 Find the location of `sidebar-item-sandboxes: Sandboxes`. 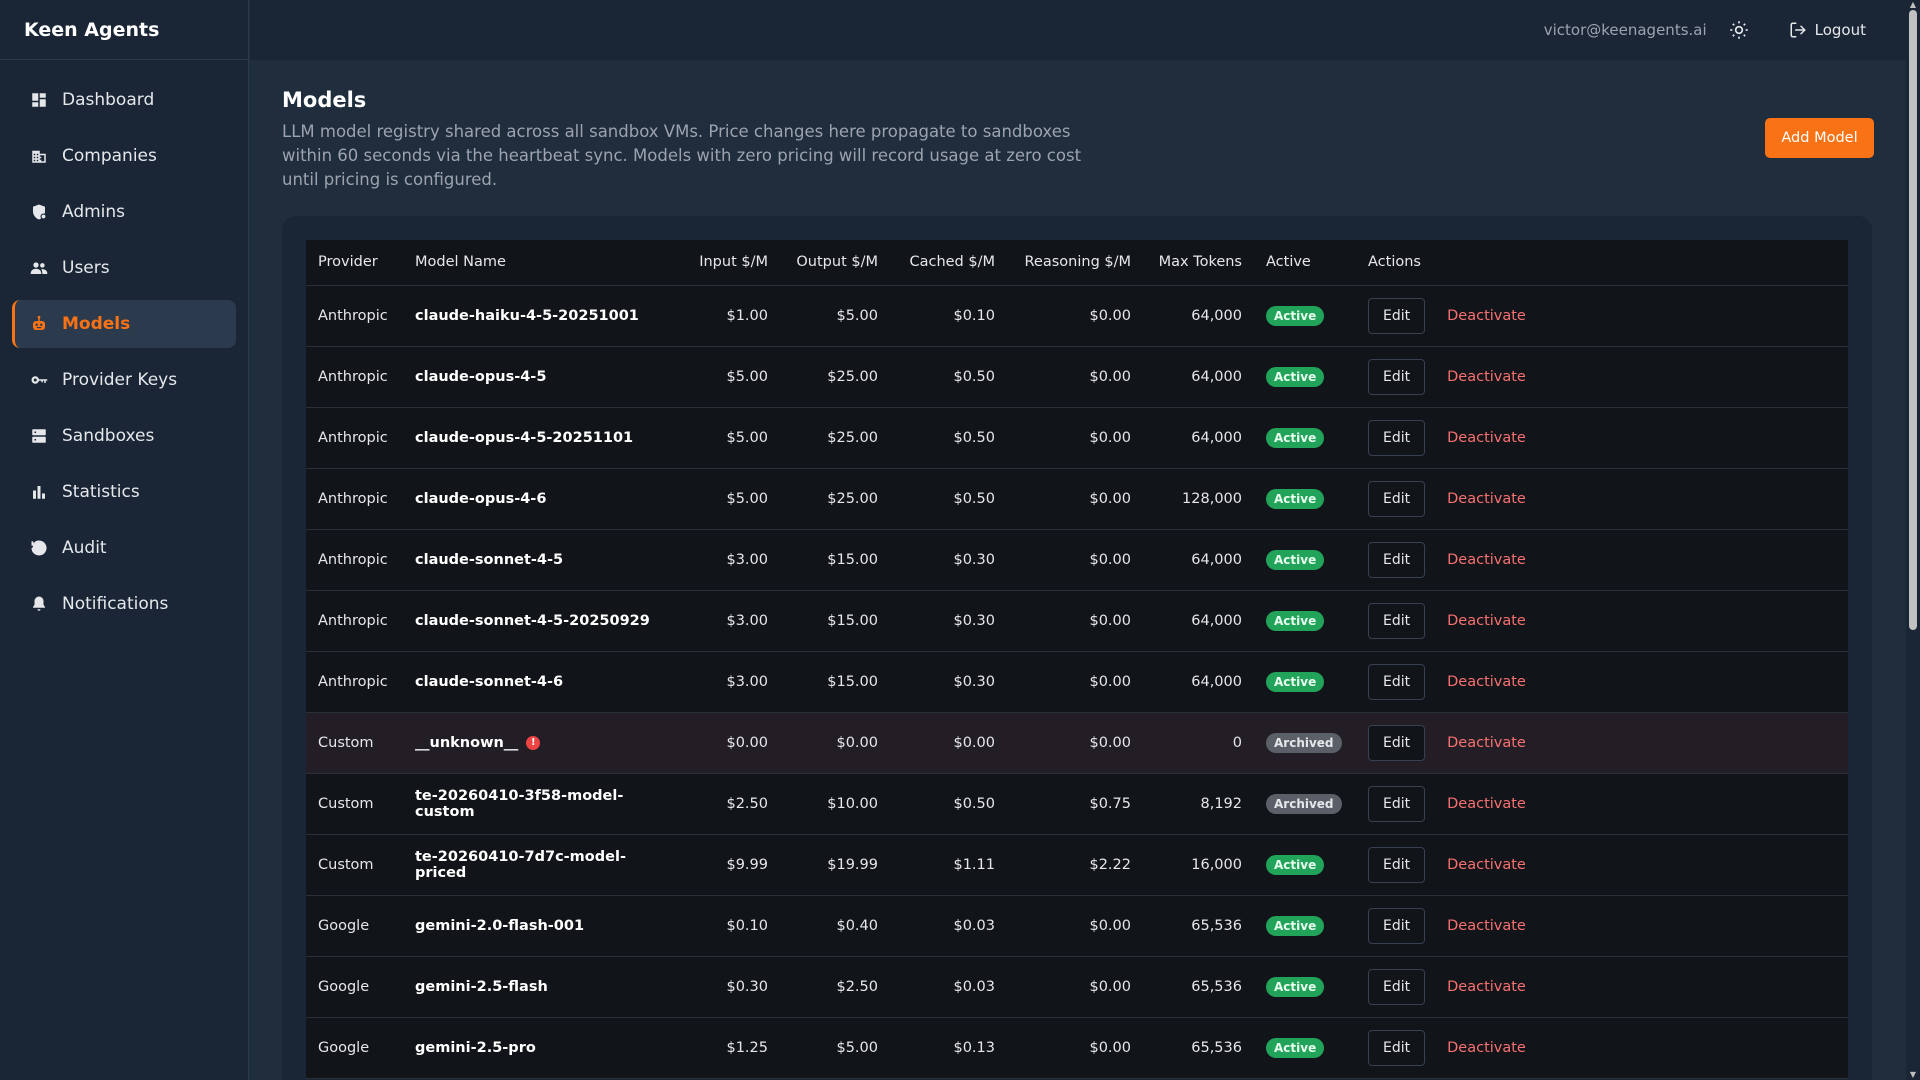

sidebar-item-sandboxes: Sandboxes is located at coordinates (124, 436).